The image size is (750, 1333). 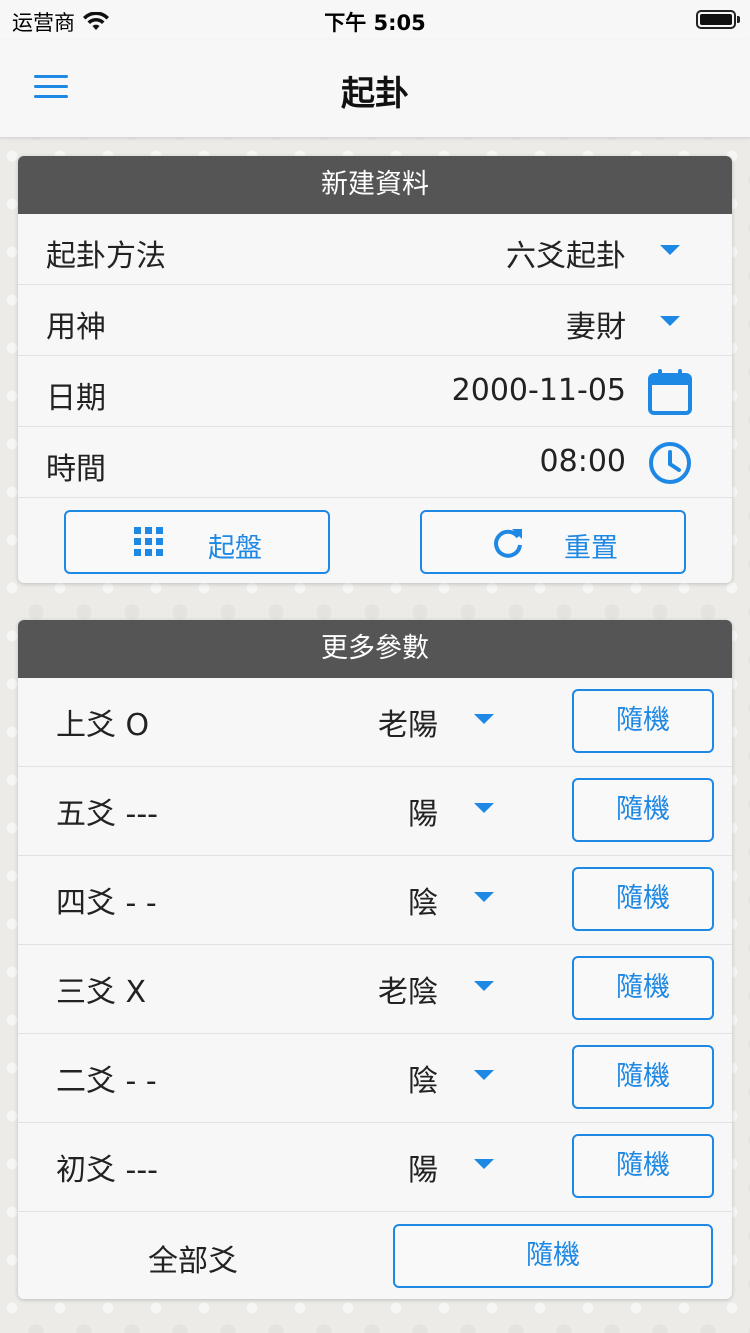 I want to click on method-label: 起卦方法, so click(x=106, y=256).